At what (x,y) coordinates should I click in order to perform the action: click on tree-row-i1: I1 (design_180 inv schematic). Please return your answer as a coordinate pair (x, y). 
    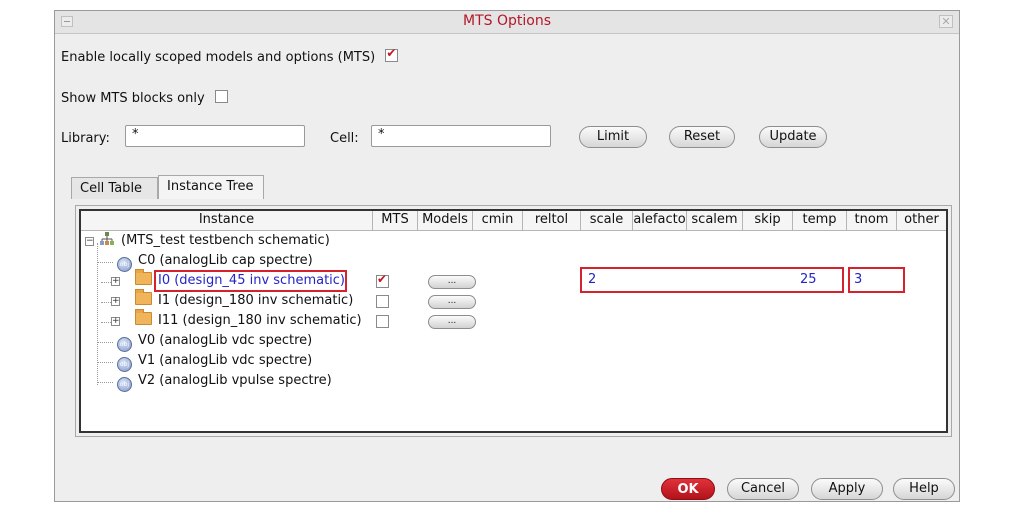
    Looking at the image, I should click on (244, 300).